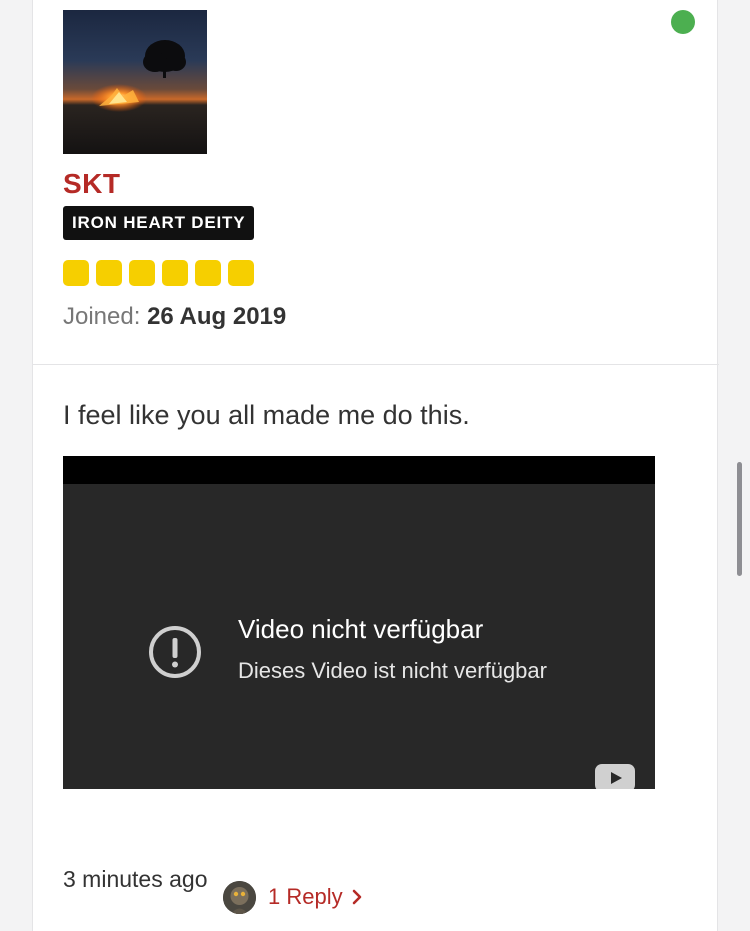  Describe the element at coordinates (175, 652) in the screenshot. I see `warning-icon` at that location.